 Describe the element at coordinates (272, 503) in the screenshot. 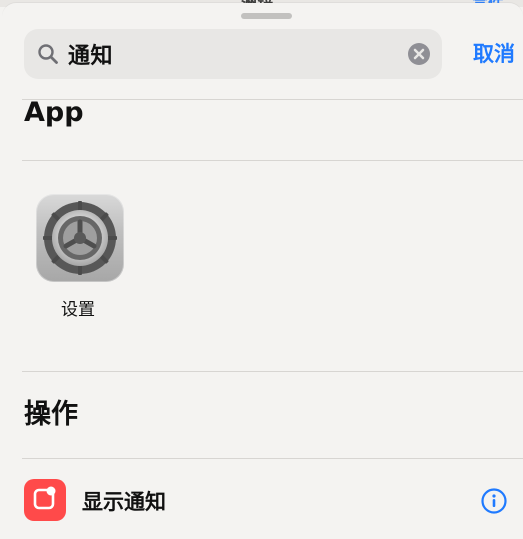

I see `action-row-show-notification: 显示通知` at that location.